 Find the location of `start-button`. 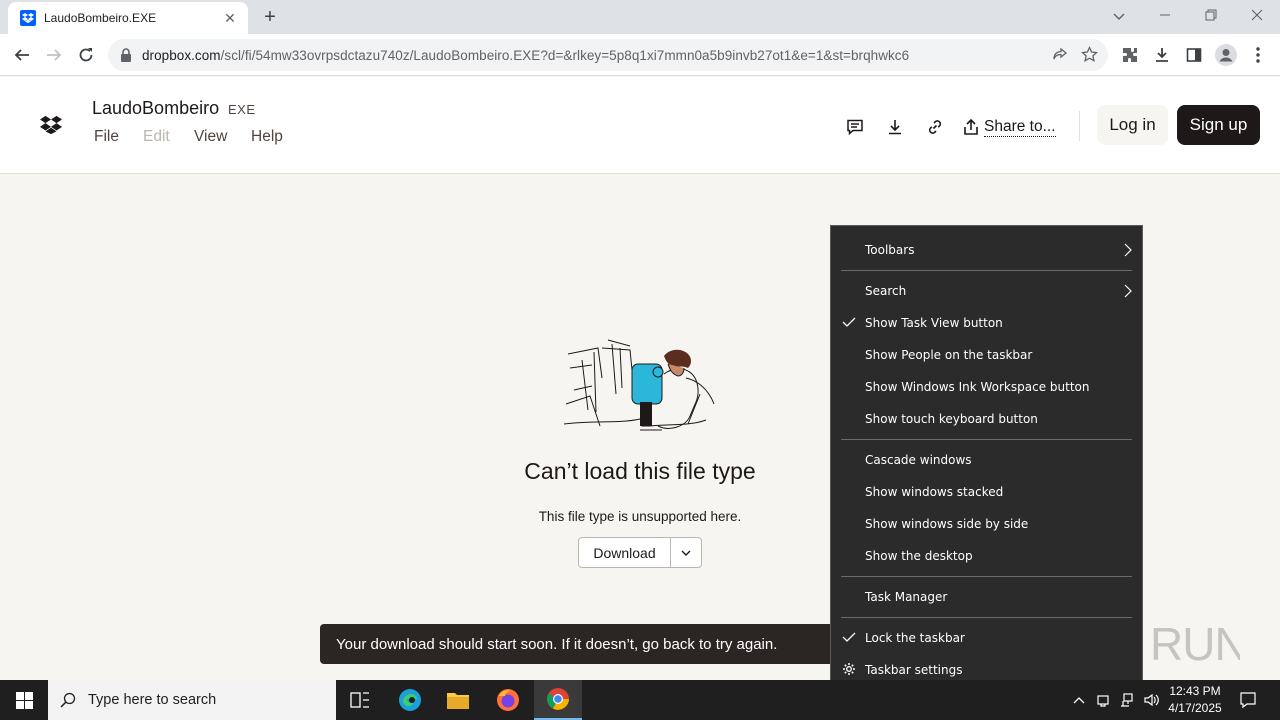

start-button is located at coordinates (24, 700).